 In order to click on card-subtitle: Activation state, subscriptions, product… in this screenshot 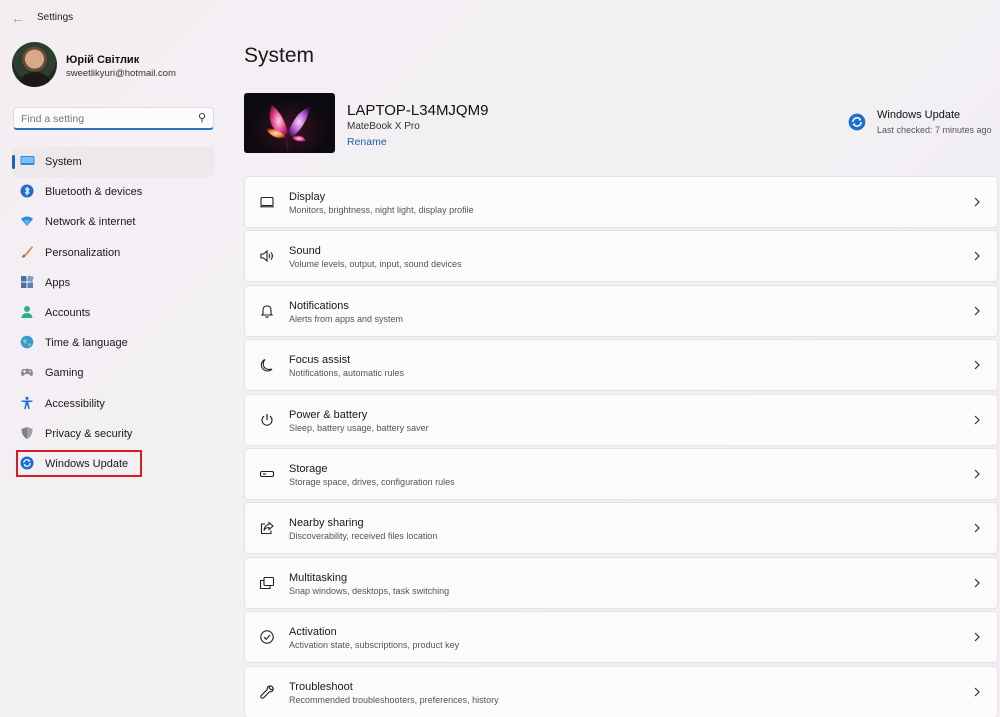, I will do `click(374, 645)`.